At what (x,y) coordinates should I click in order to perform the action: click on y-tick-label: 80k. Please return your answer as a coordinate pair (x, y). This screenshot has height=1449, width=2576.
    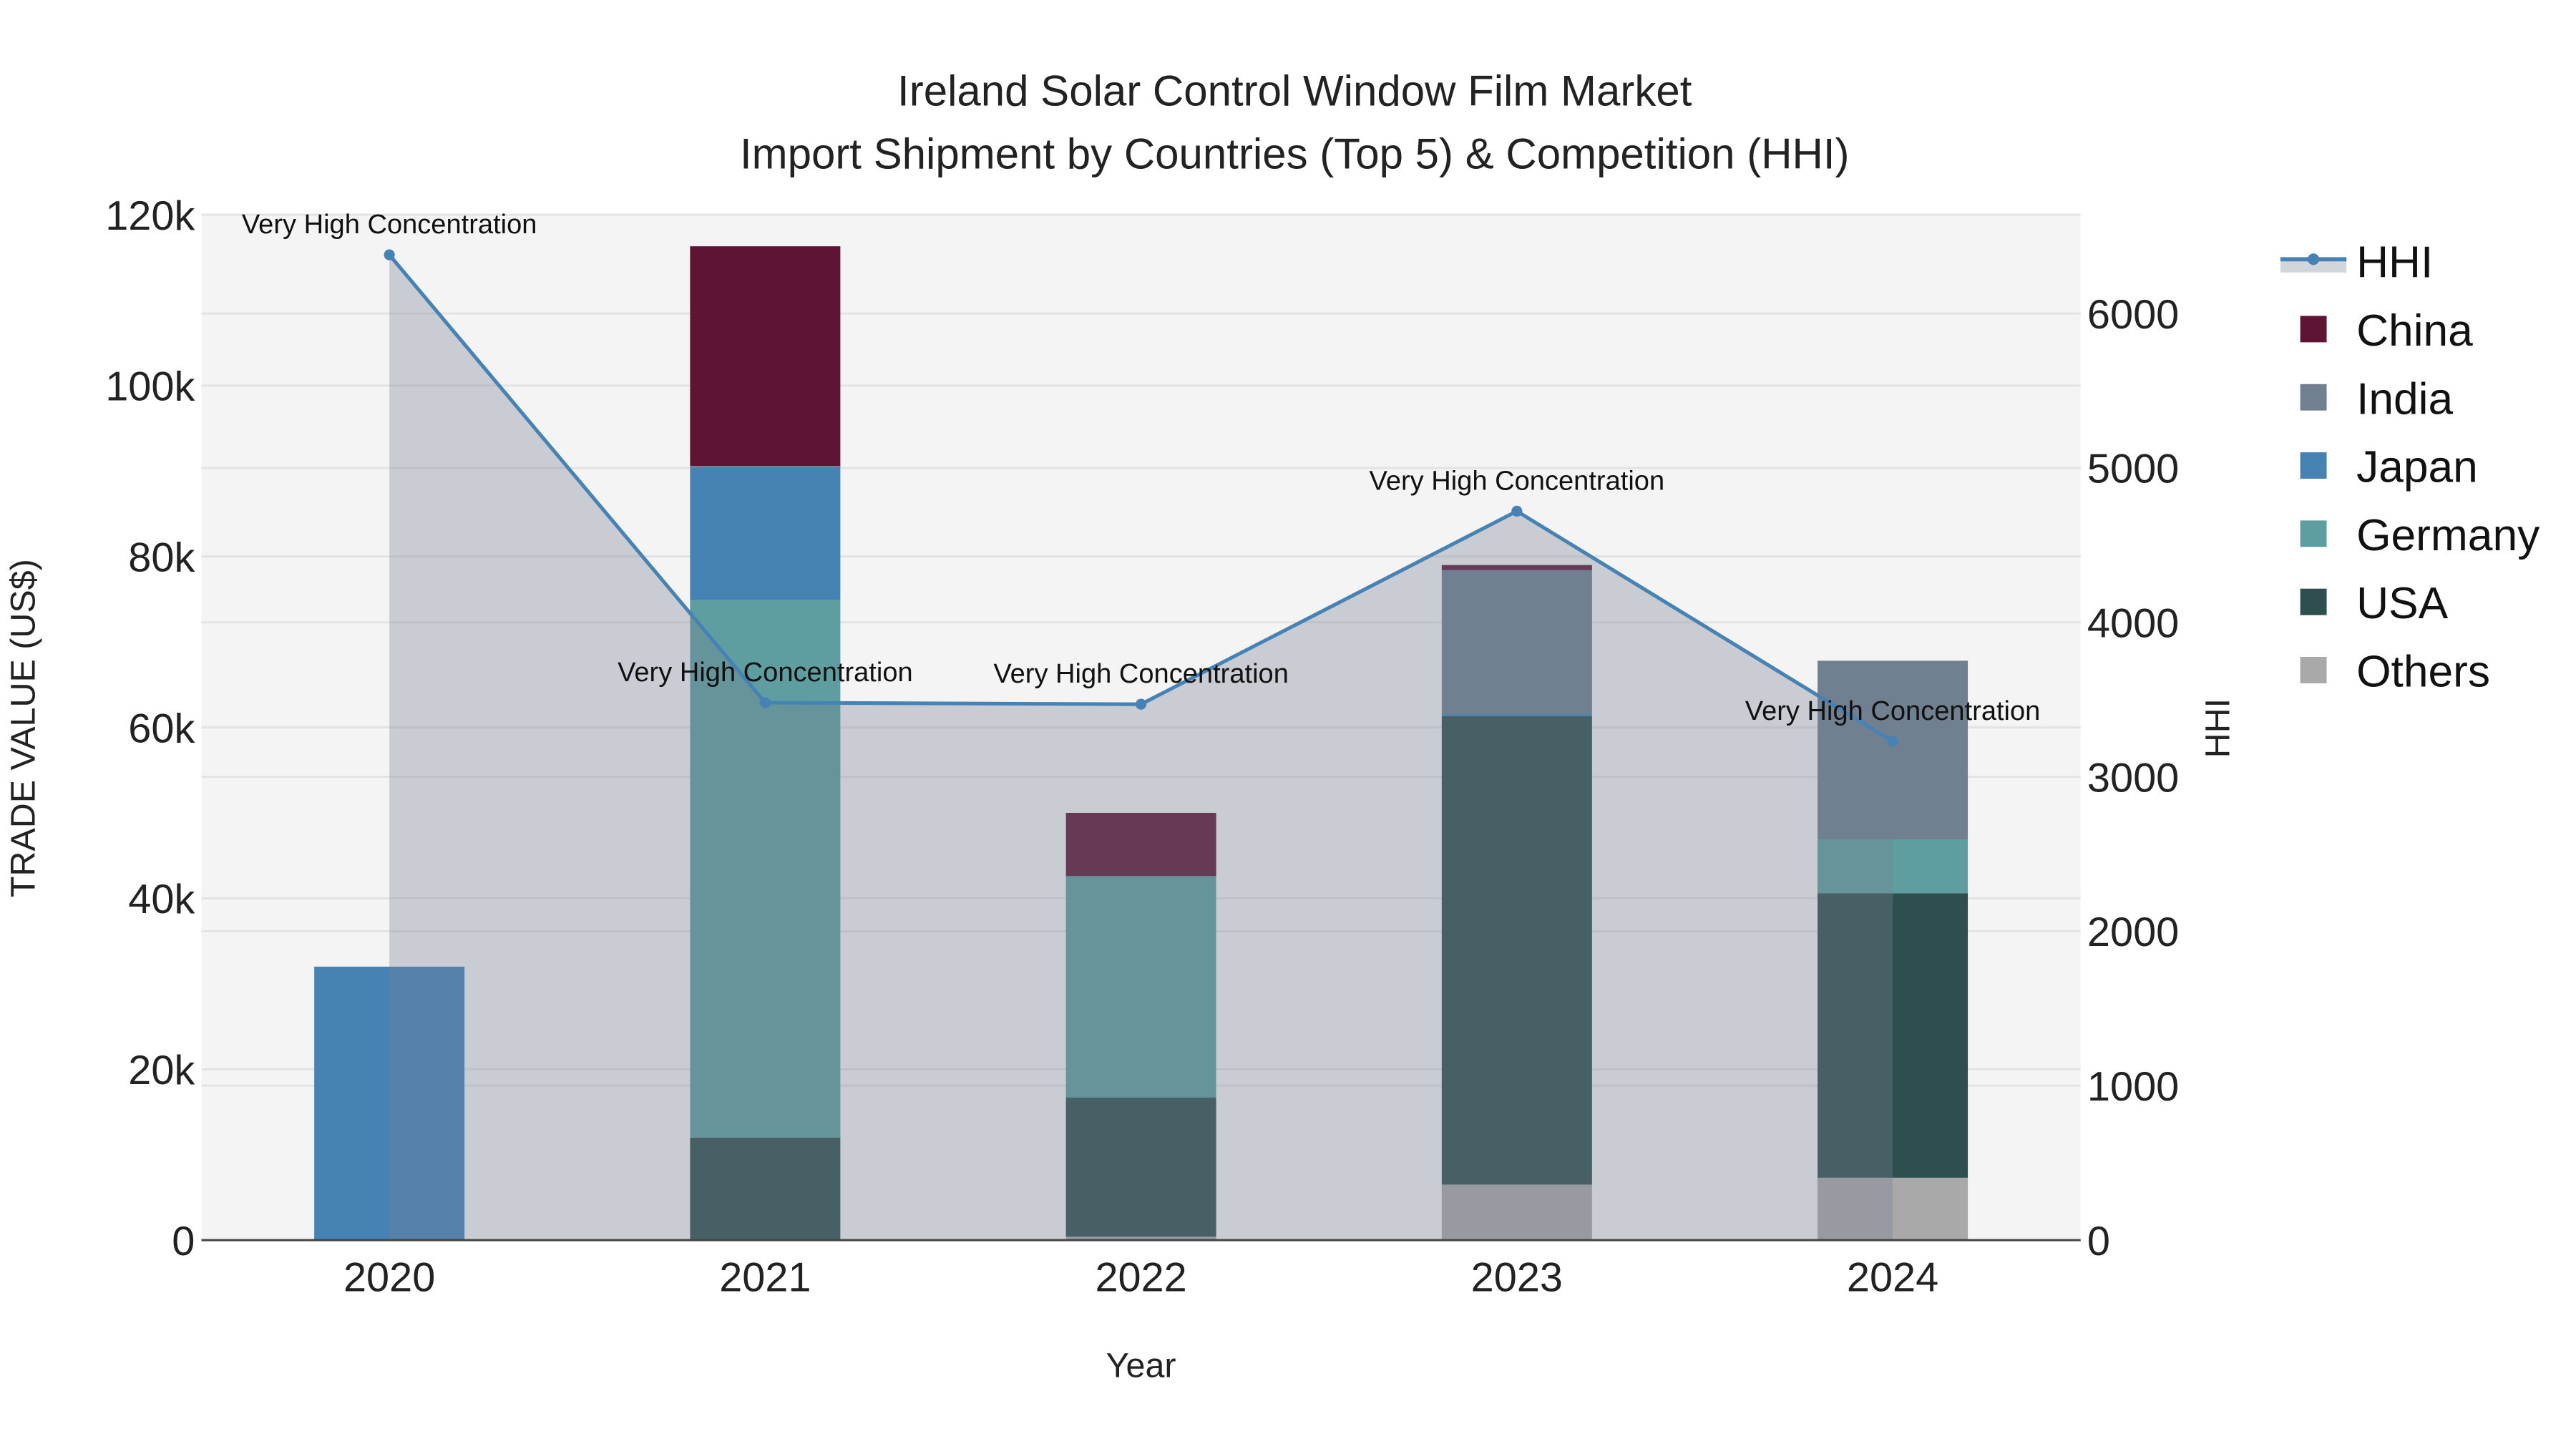
    Looking at the image, I should click on (161, 557).